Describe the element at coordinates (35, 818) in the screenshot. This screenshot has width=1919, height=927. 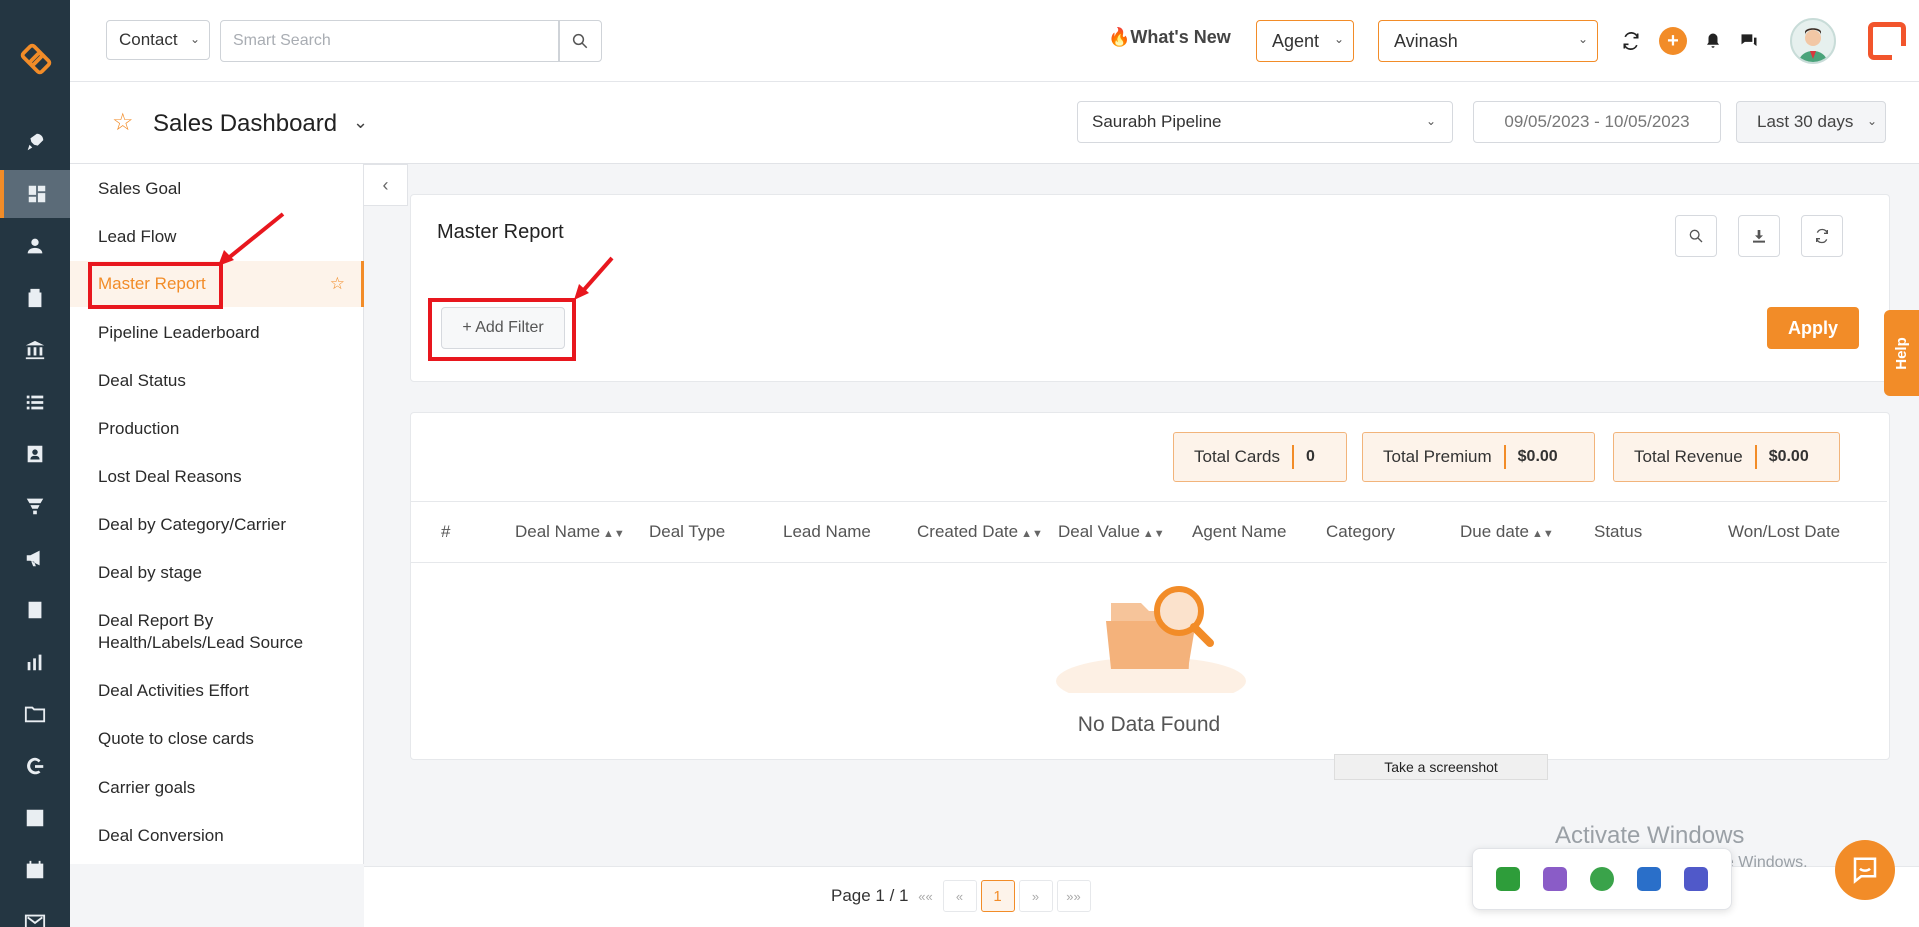
I see `table-icon` at that location.